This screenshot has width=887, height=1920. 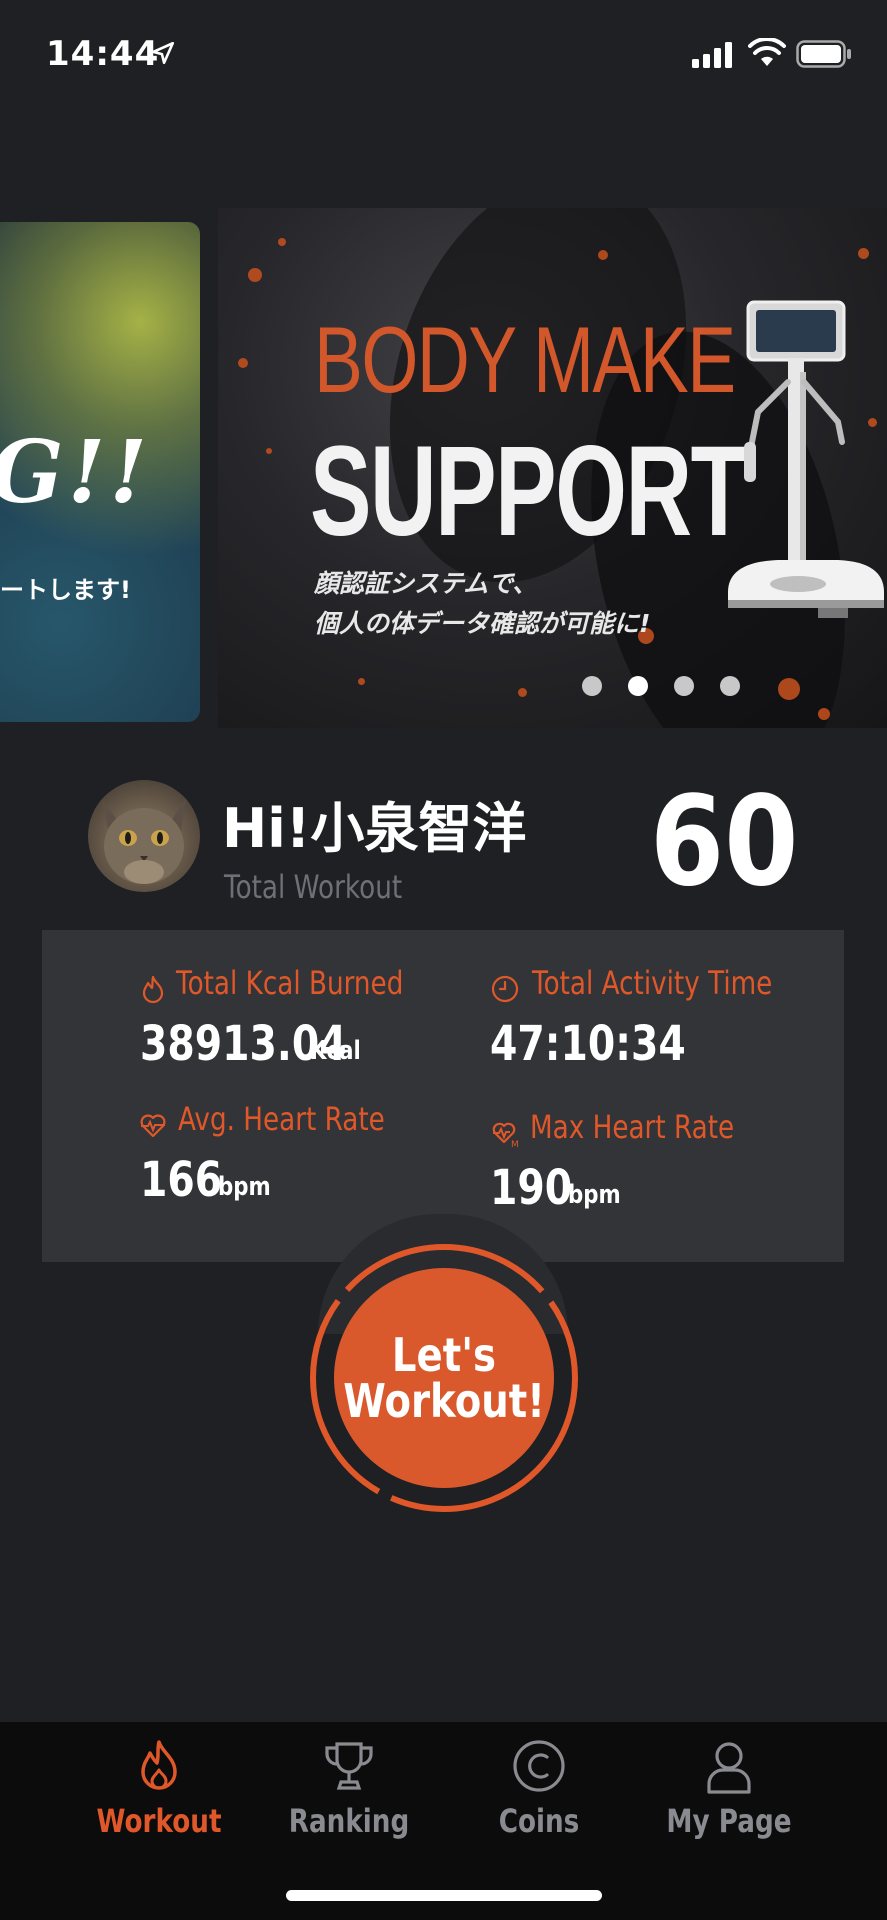 I want to click on carousel-dot-active, so click(x=638, y=686).